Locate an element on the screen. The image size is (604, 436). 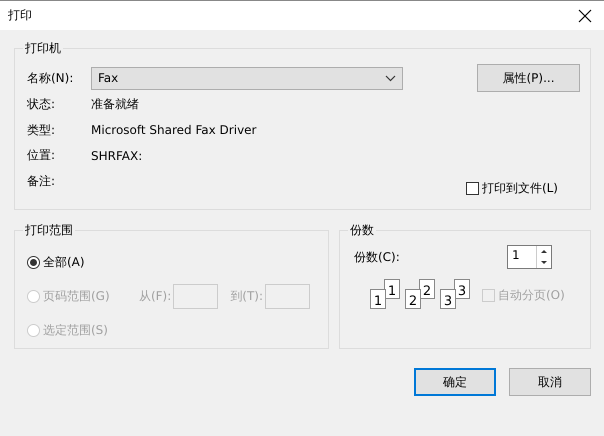
close-icon is located at coordinates (585, 15).